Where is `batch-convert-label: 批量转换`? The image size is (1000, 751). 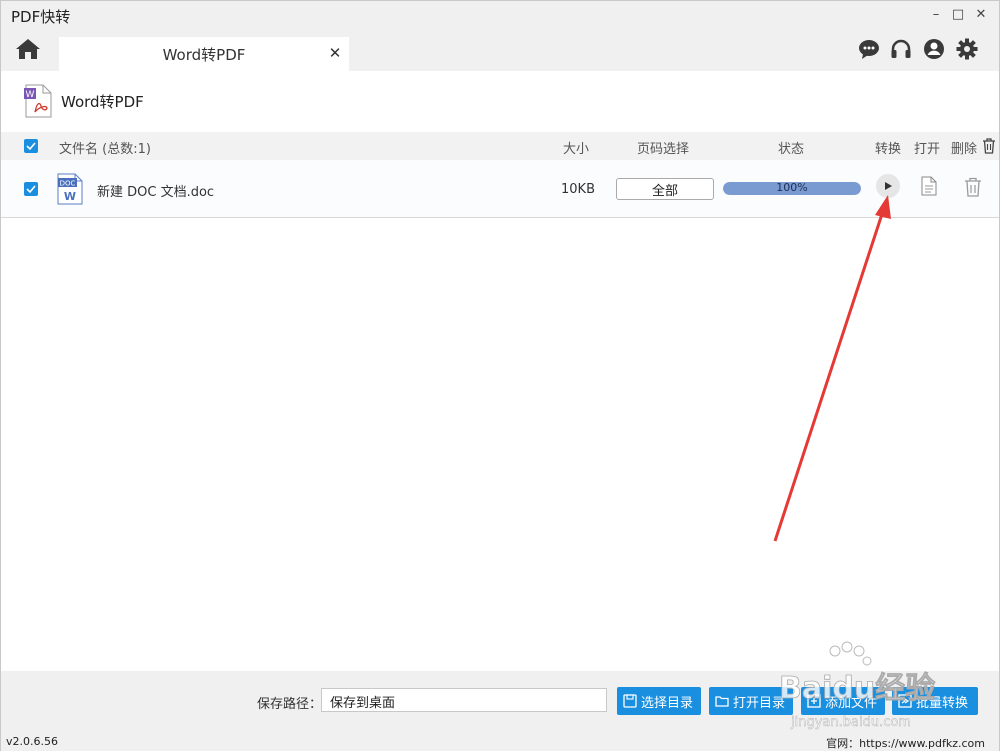 batch-convert-label: 批量转换 is located at coordinates (942, 703).